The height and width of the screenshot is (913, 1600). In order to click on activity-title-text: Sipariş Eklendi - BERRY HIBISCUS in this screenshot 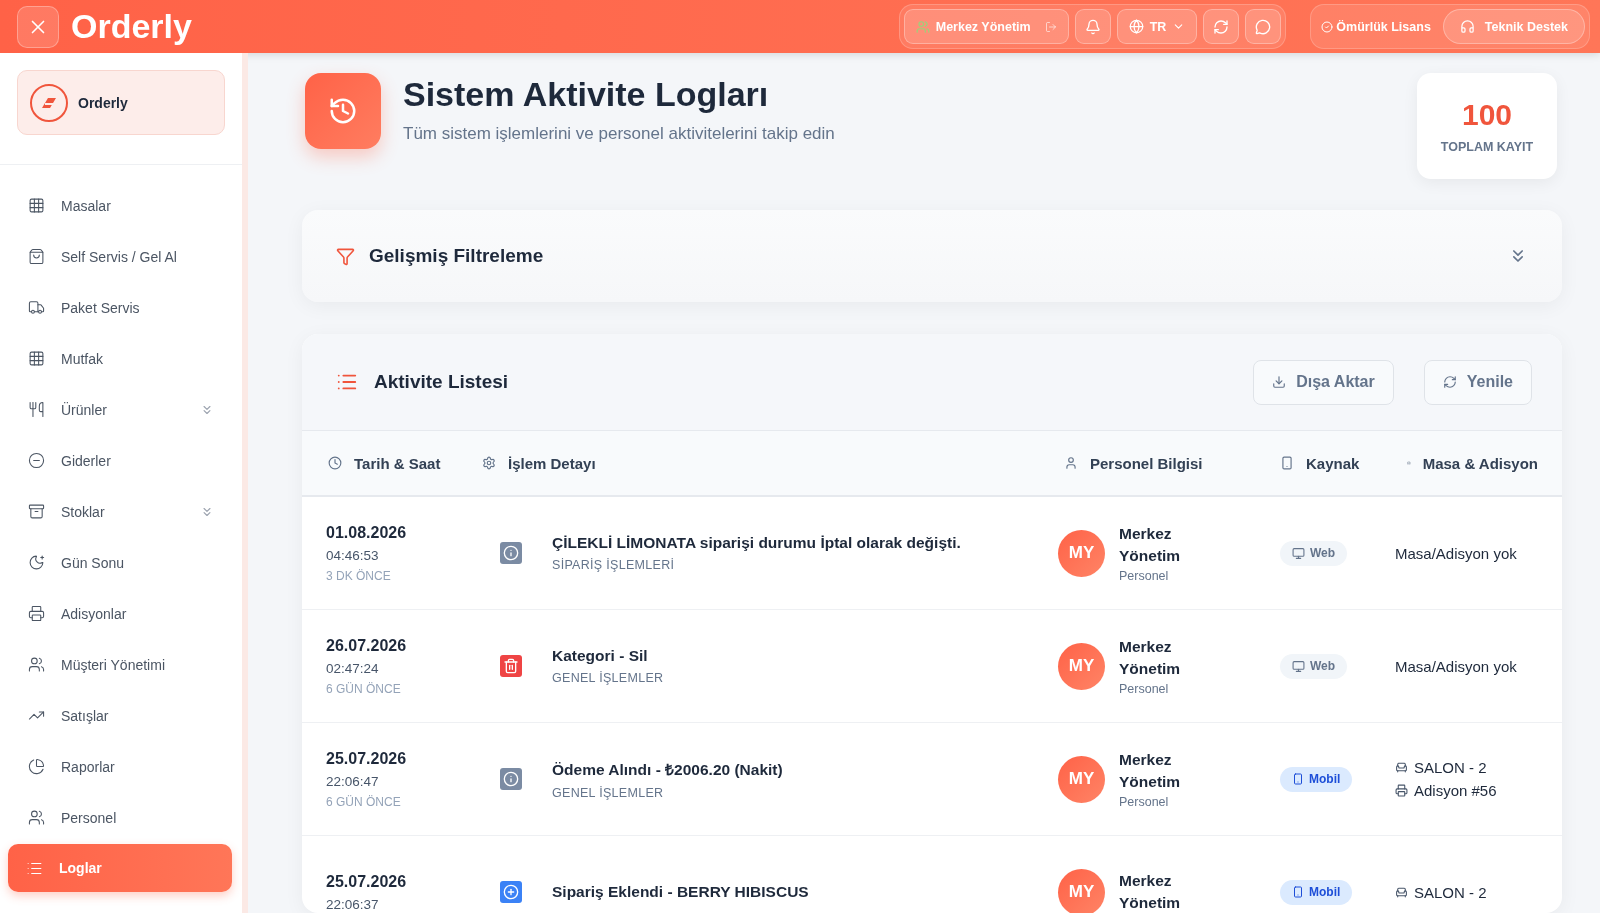, I will do `click(681, 892)`.